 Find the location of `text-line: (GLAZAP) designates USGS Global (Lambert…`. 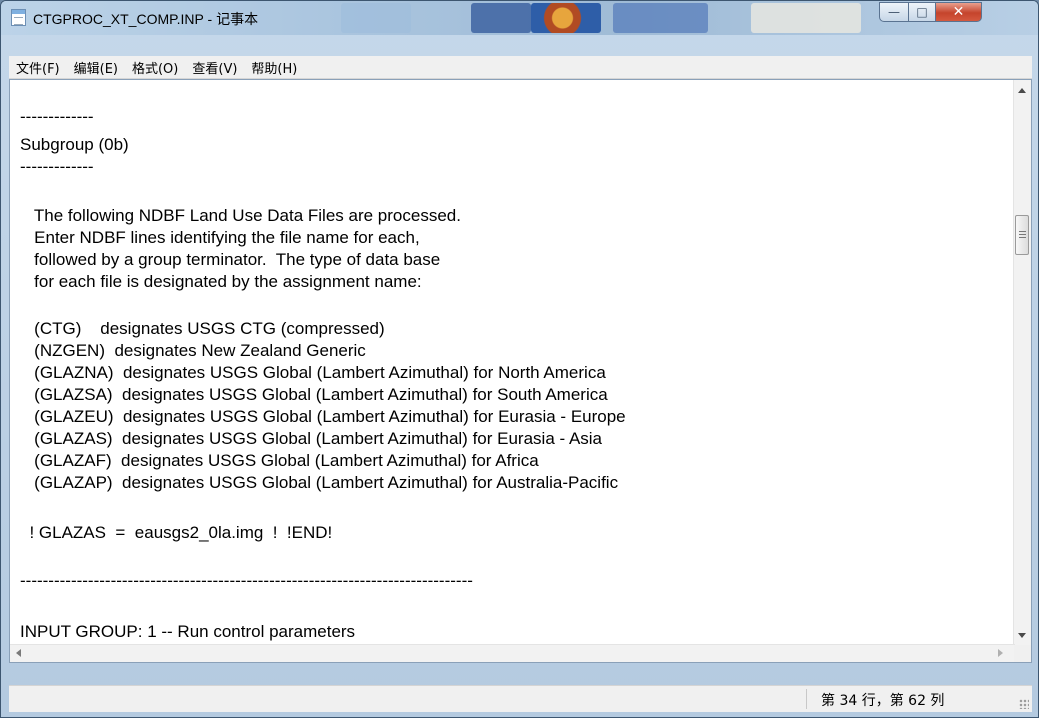

text-line: (GLAZAP) designates USGS Global (Lambert… is located at coordinates (319, 482).